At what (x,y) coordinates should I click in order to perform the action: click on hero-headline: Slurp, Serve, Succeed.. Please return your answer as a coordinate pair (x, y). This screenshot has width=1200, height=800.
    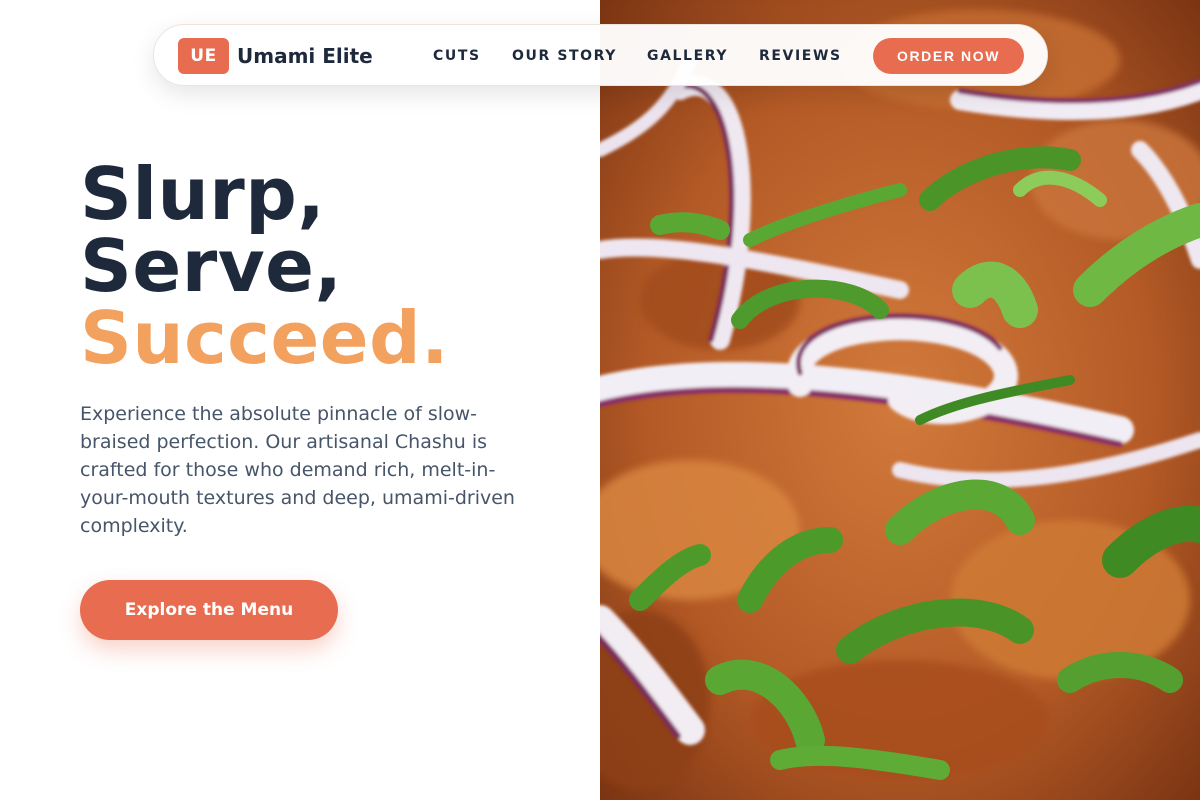
    Looking at the image, I should click on (264, 266).